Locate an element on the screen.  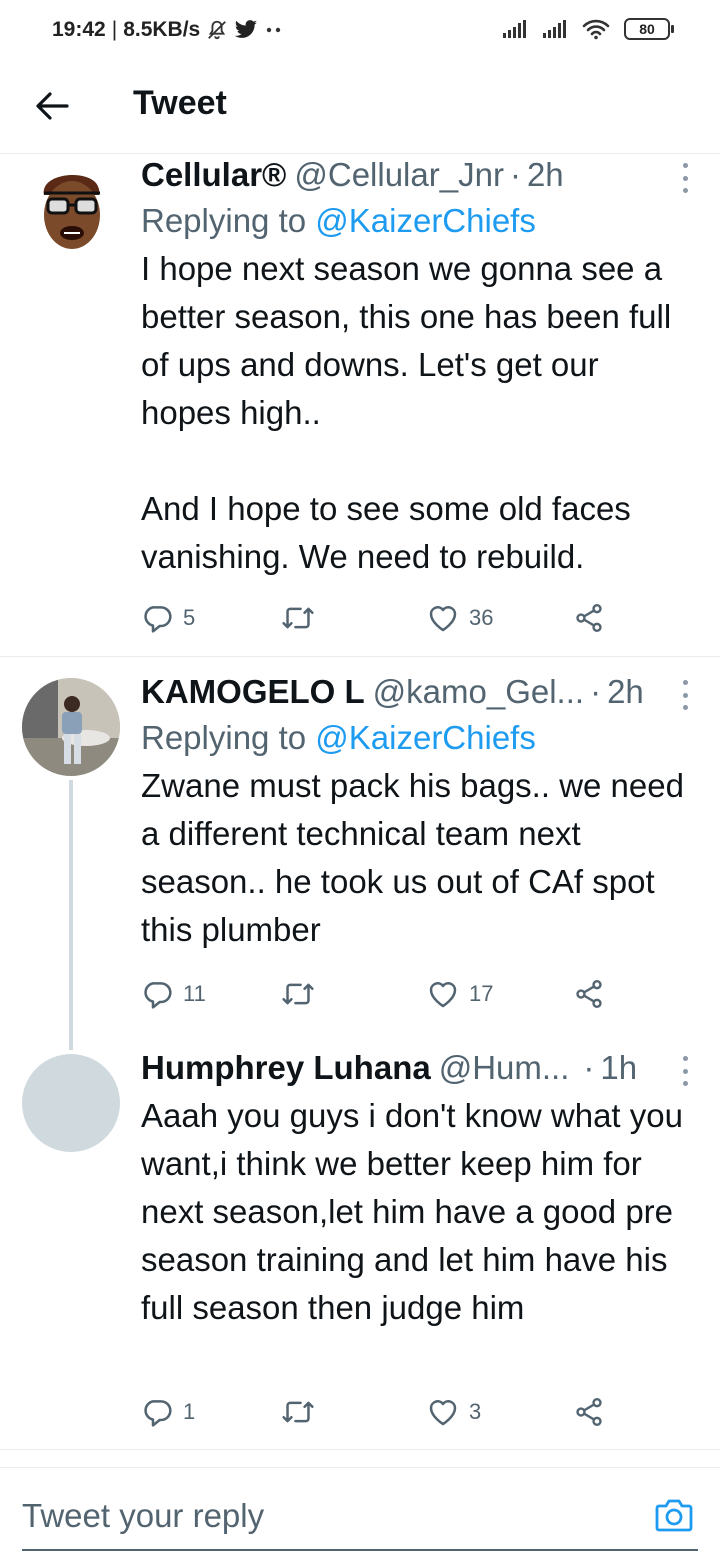
like-count: 36 is located at coordinates (481, 617).